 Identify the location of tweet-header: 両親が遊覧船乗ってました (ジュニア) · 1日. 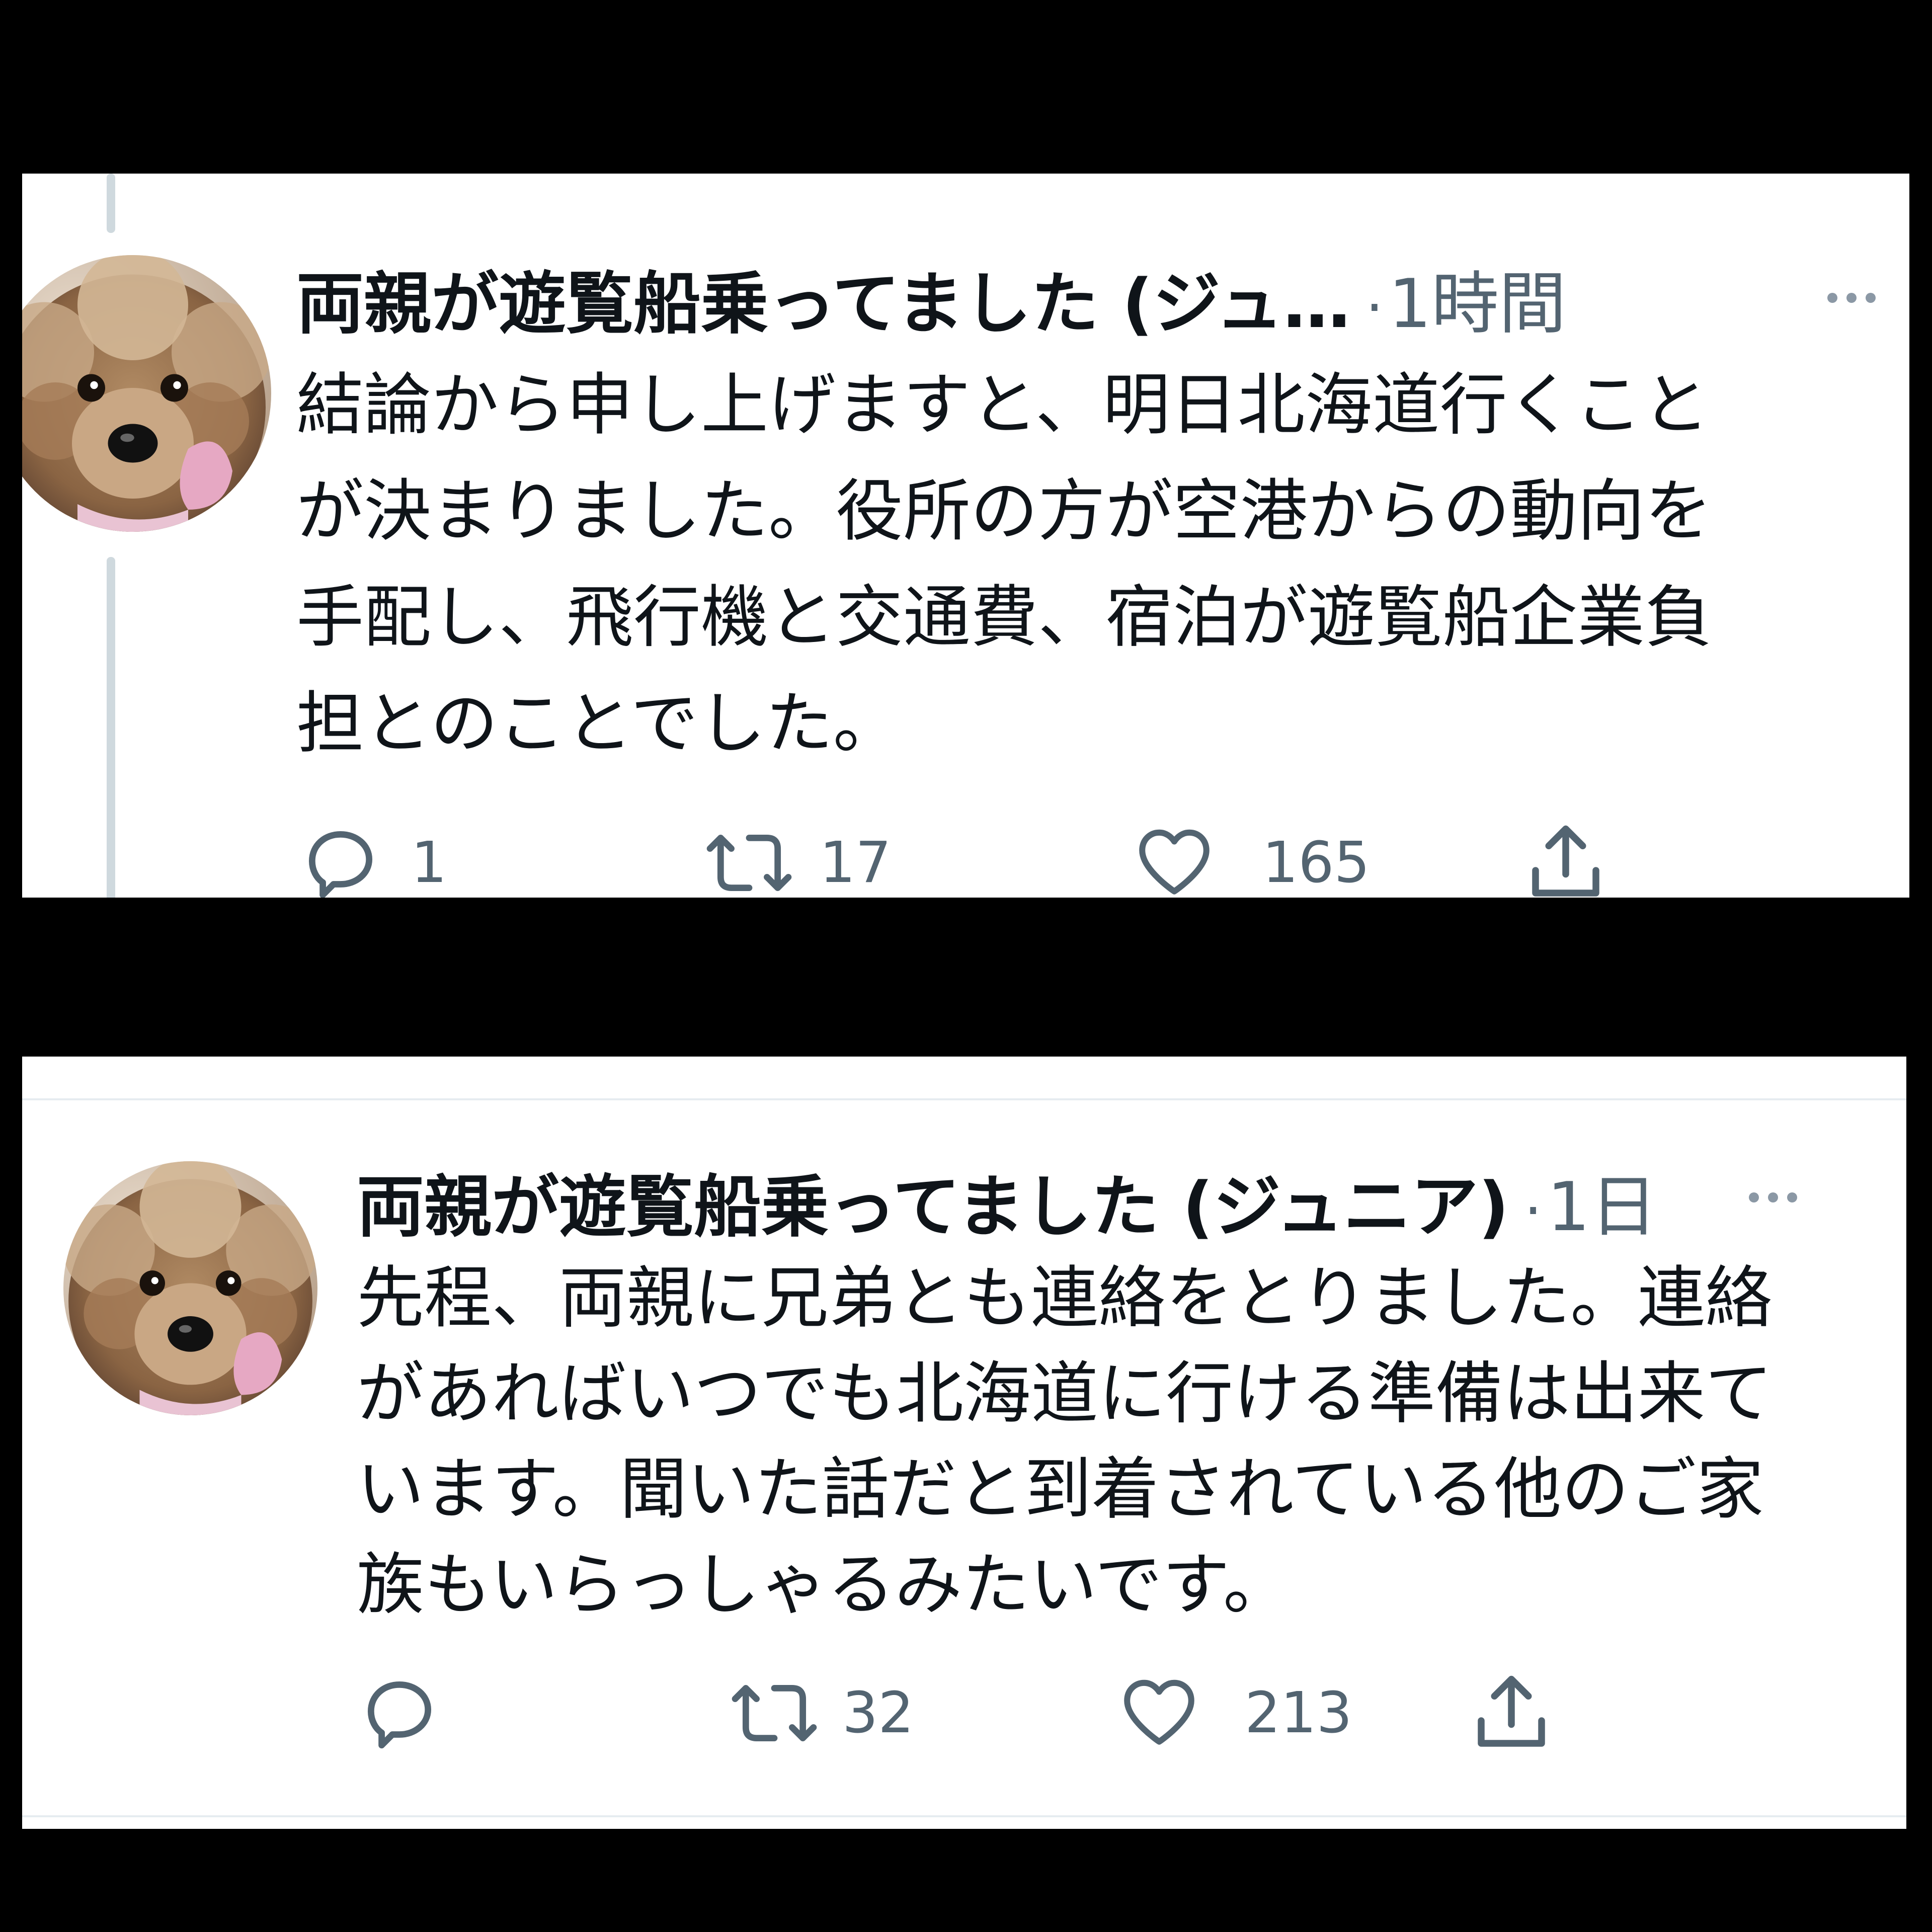
(1007, 1201).